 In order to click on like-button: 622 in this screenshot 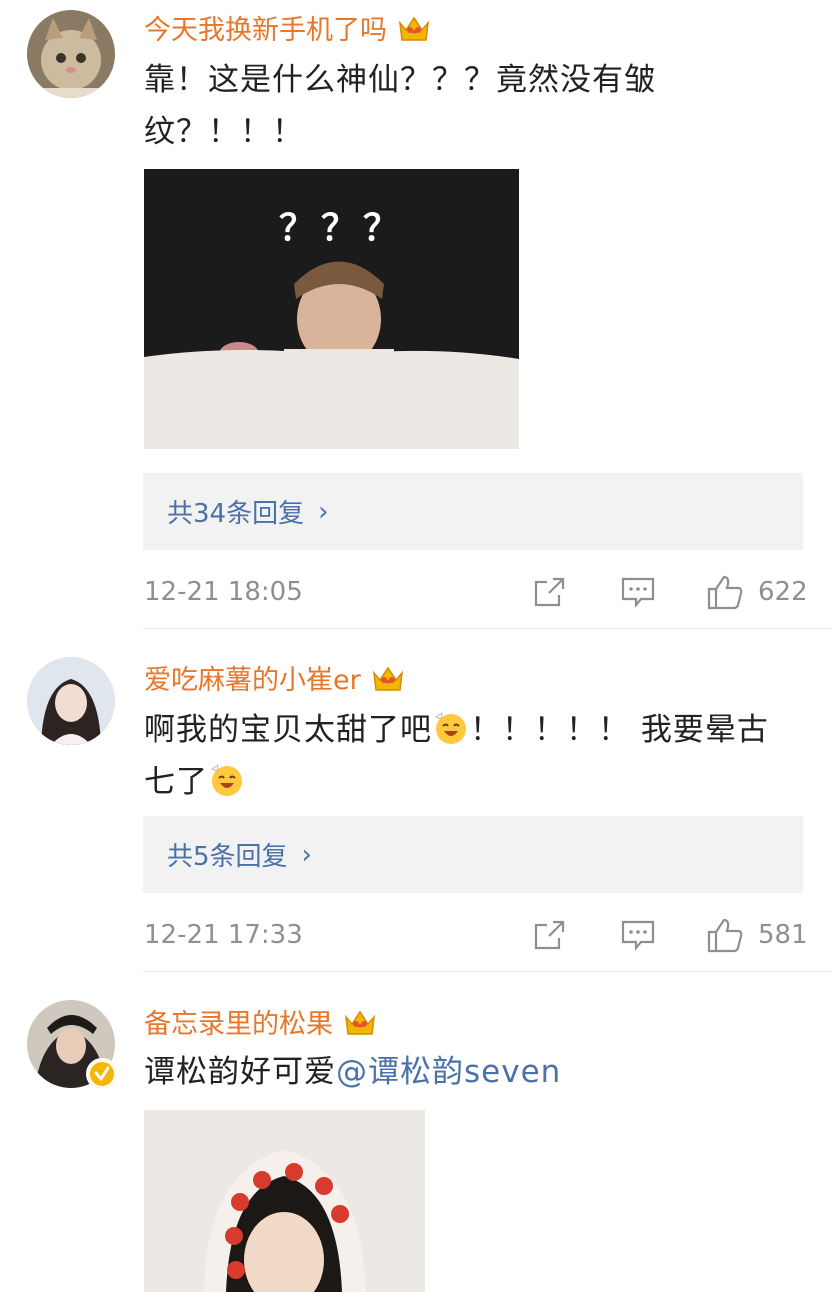, I will do `click(757, 592)`.